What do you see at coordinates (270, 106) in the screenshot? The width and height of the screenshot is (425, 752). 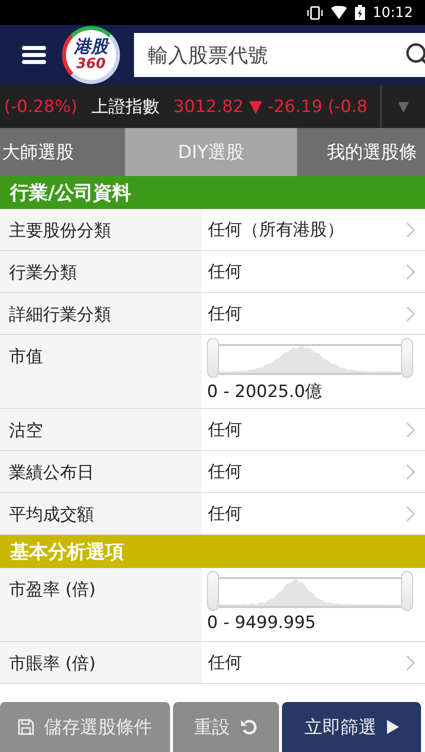 I see `ticker-text: 3012.82 ▼ -26.19 (-0.8` at bounding box center [270, 106].